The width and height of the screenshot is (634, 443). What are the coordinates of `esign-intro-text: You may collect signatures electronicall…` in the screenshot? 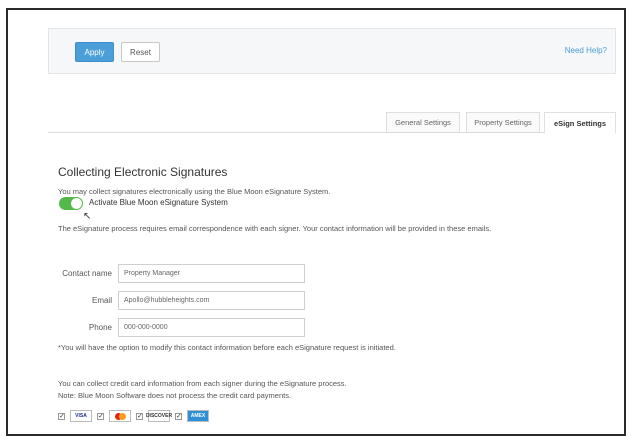 It's located at (194, 191).